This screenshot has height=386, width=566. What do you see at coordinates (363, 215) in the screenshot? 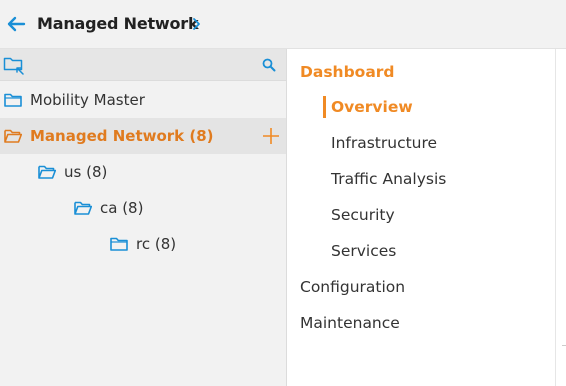
I see `menu-security: Security` at bounding box center [363, 215].